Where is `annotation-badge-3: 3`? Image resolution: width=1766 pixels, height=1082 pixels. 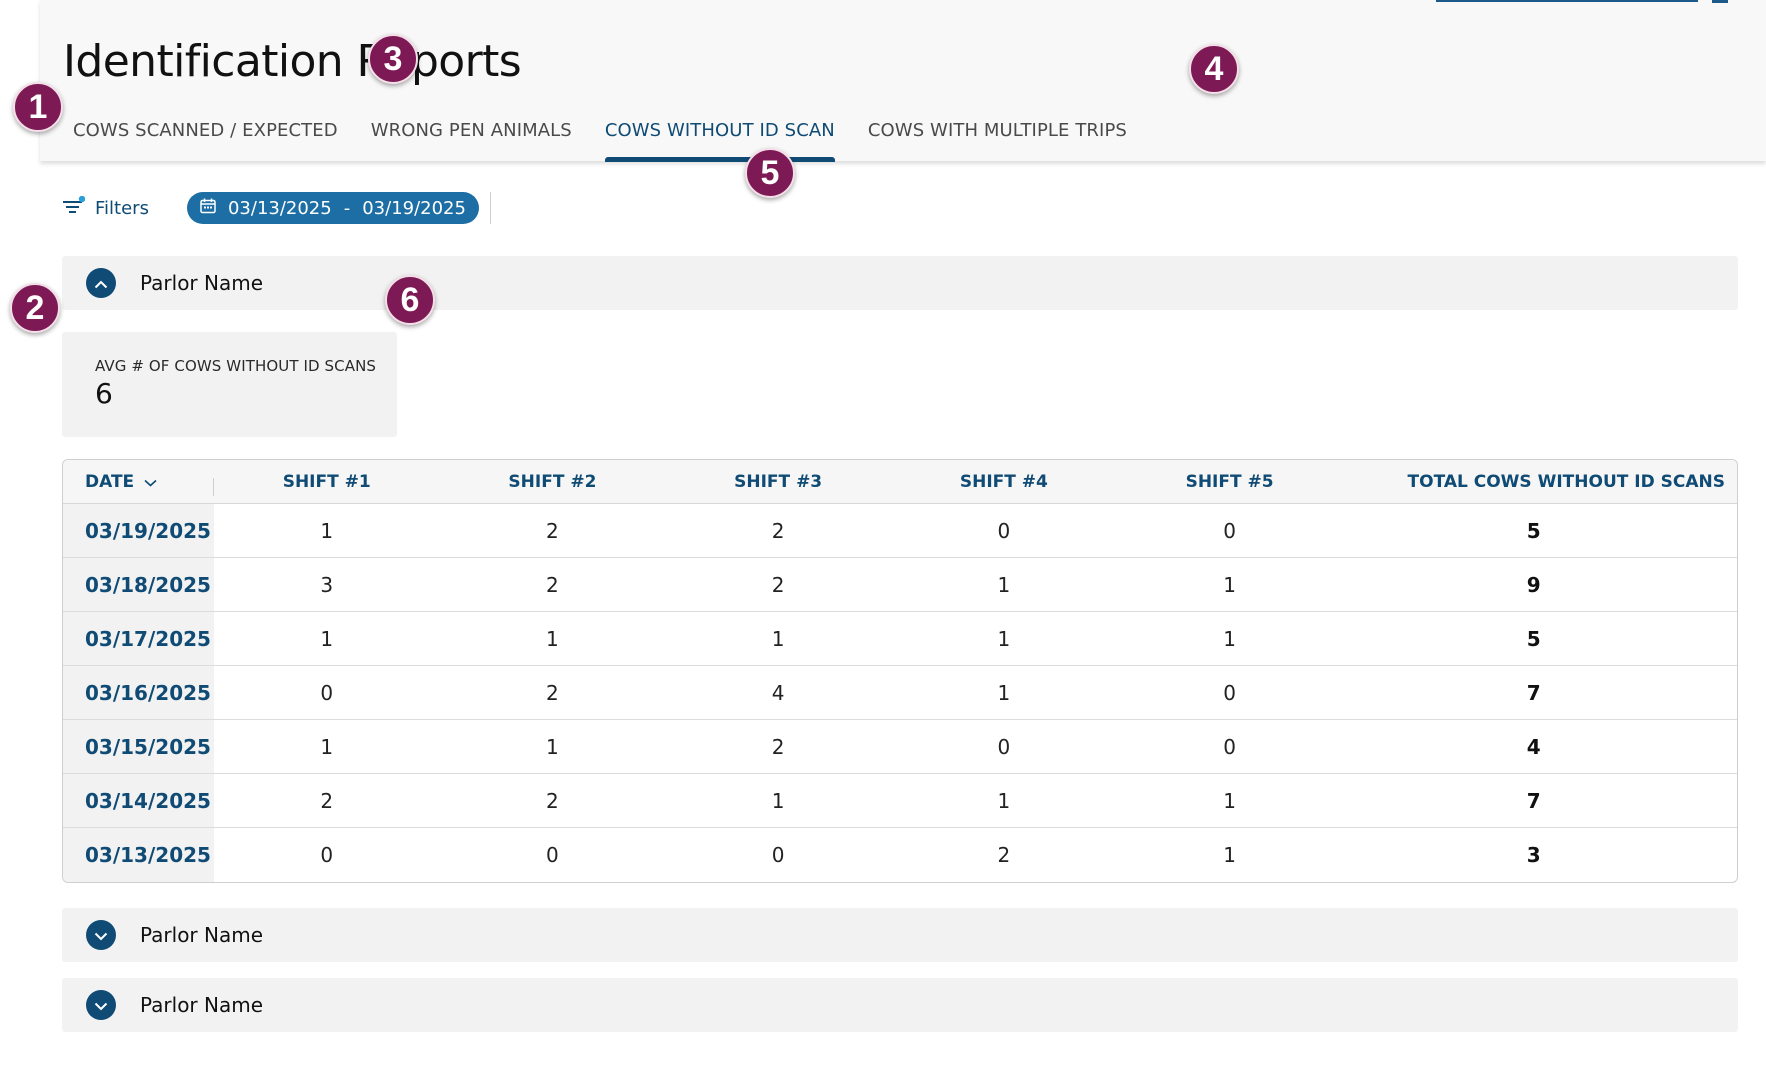
annotation-badge-3: 3 is located at coordinates (393, 59).